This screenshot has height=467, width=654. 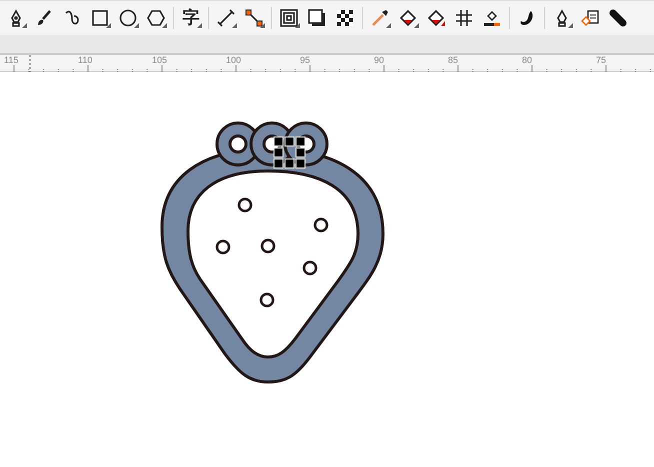 What do you see at coordinates (233, 60) in the screenshot?
I see `ruler-label: 100` at bounding box center [233, 60].